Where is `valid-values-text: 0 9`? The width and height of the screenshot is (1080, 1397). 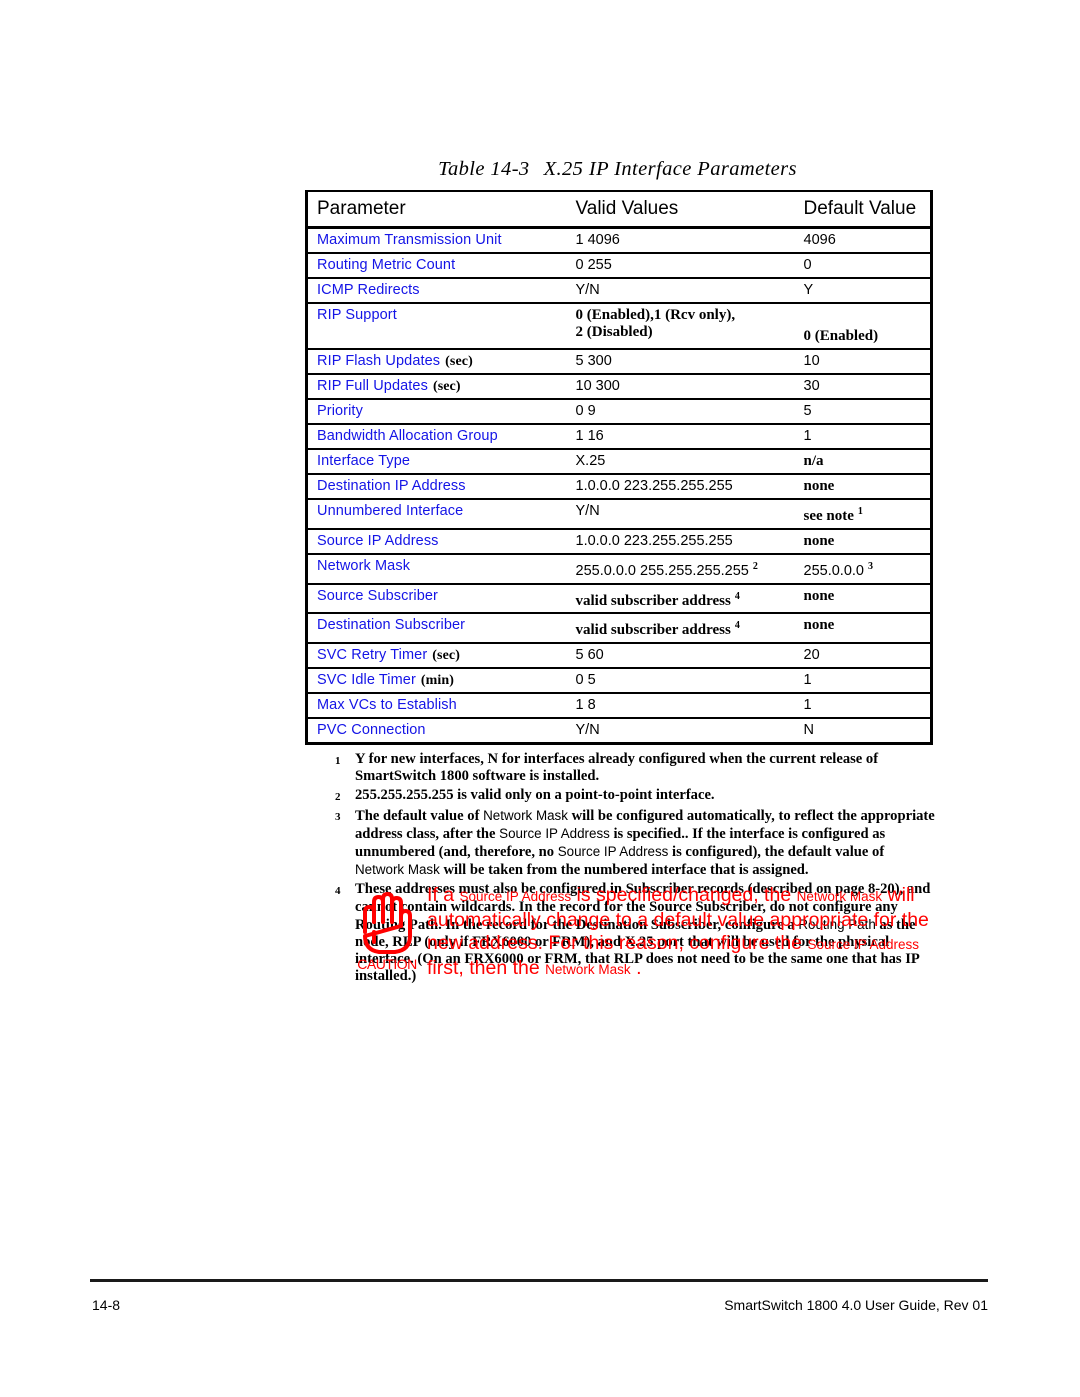 valid-values-text: 0 9 is located at coordinates (585, 411).